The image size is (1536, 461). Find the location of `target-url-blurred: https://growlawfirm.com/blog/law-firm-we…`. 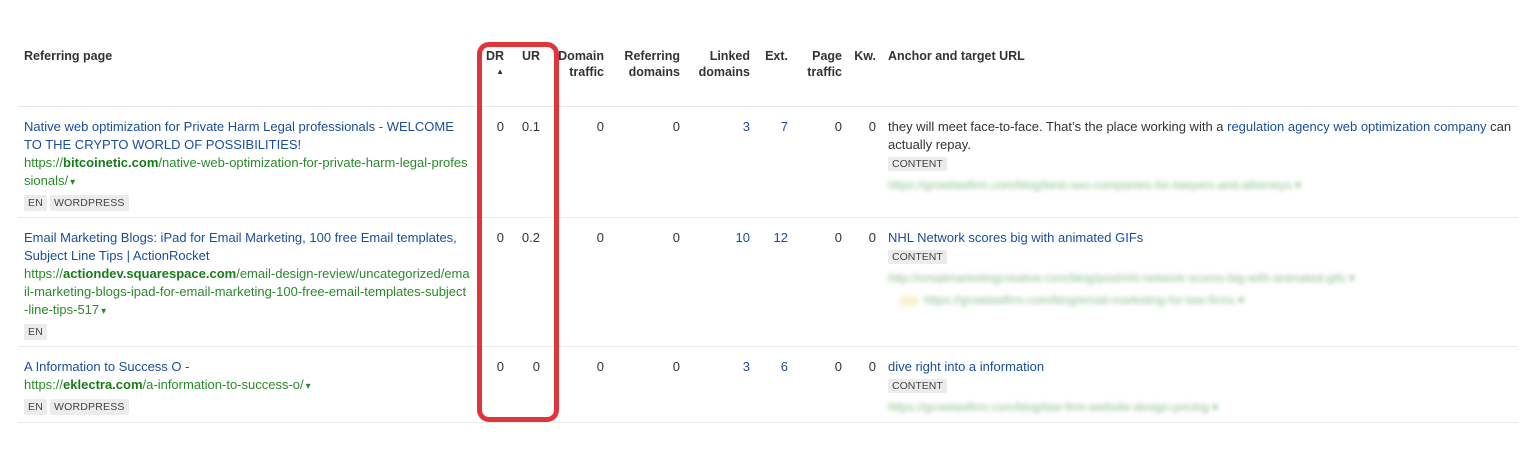

target-url-blurred: https://growlawfirm.com/blog/law-firm-we… is located at coordinates (1200, 407).